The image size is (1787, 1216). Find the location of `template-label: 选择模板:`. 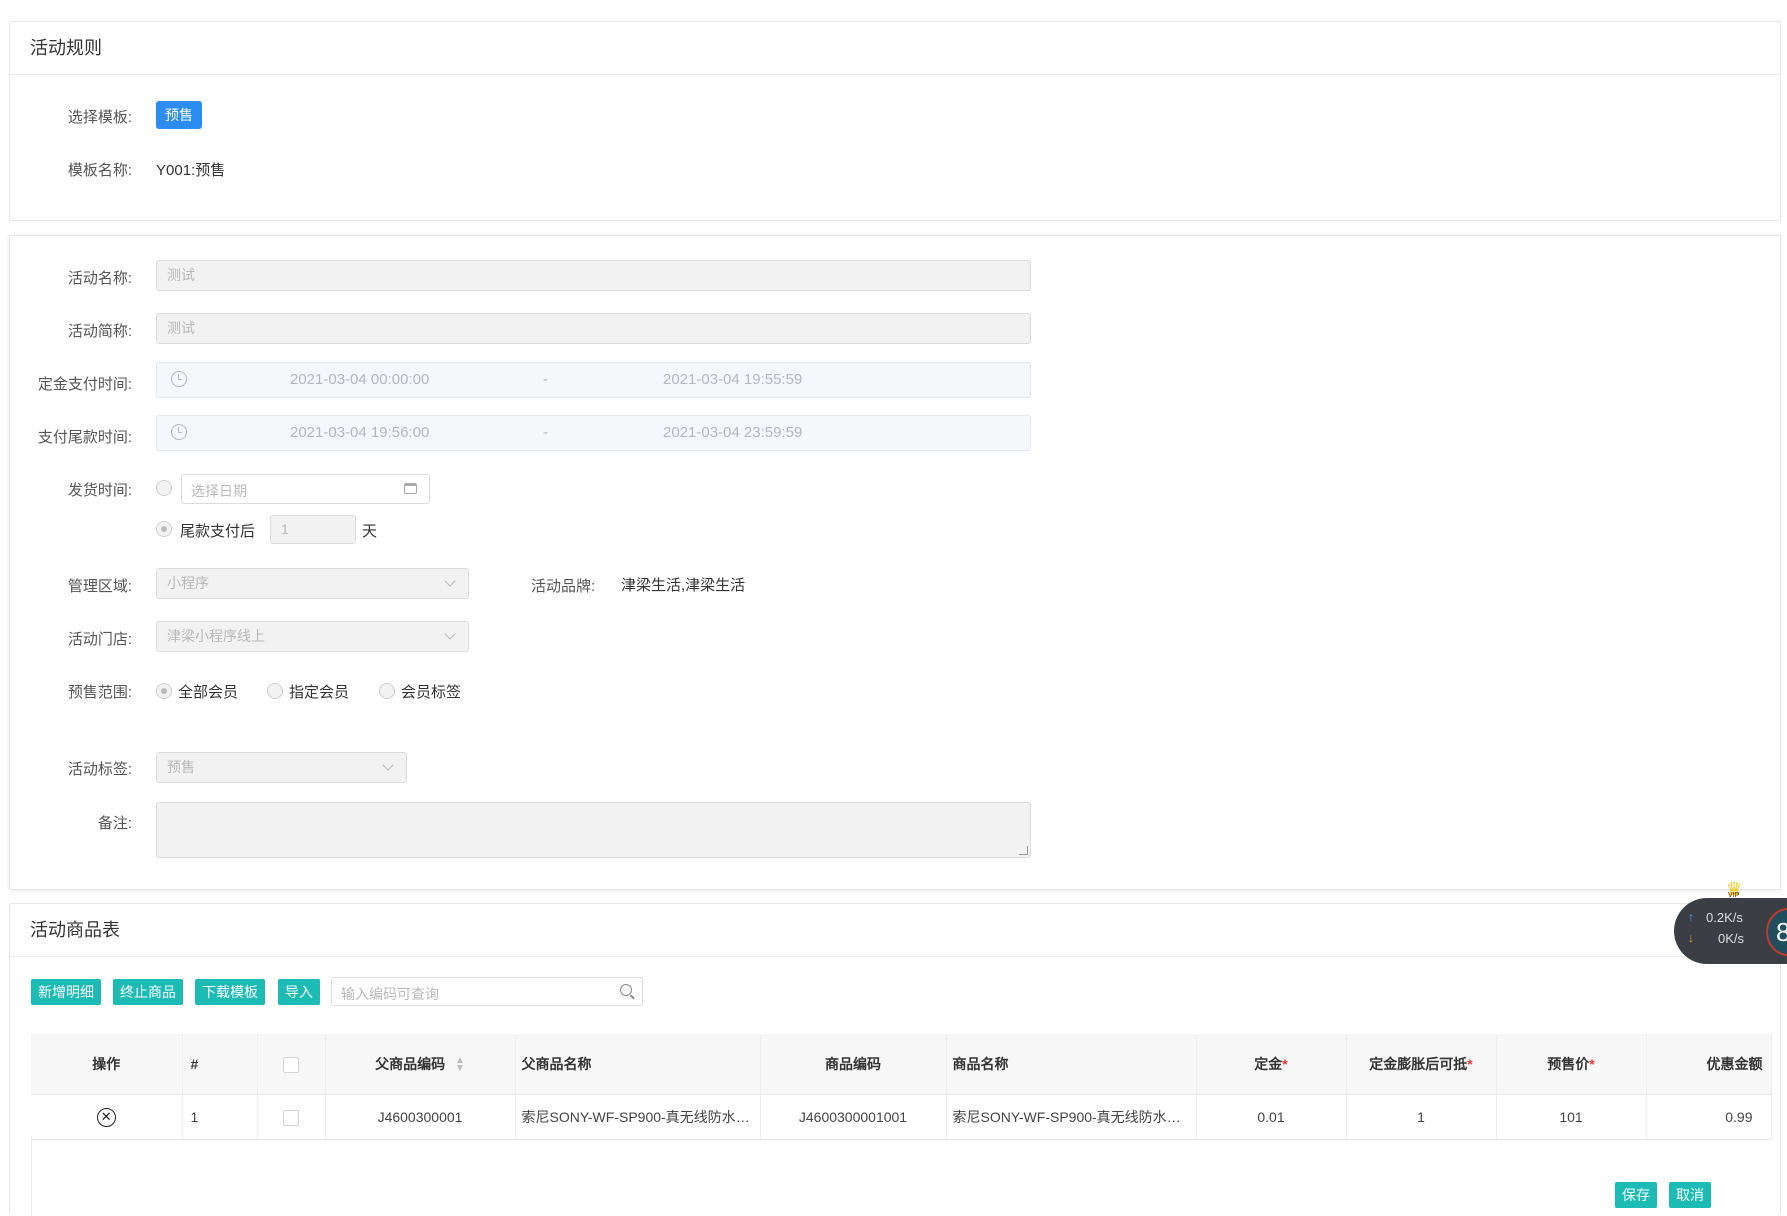

template-label: 选择模板: is located at coordinates (99, 117).